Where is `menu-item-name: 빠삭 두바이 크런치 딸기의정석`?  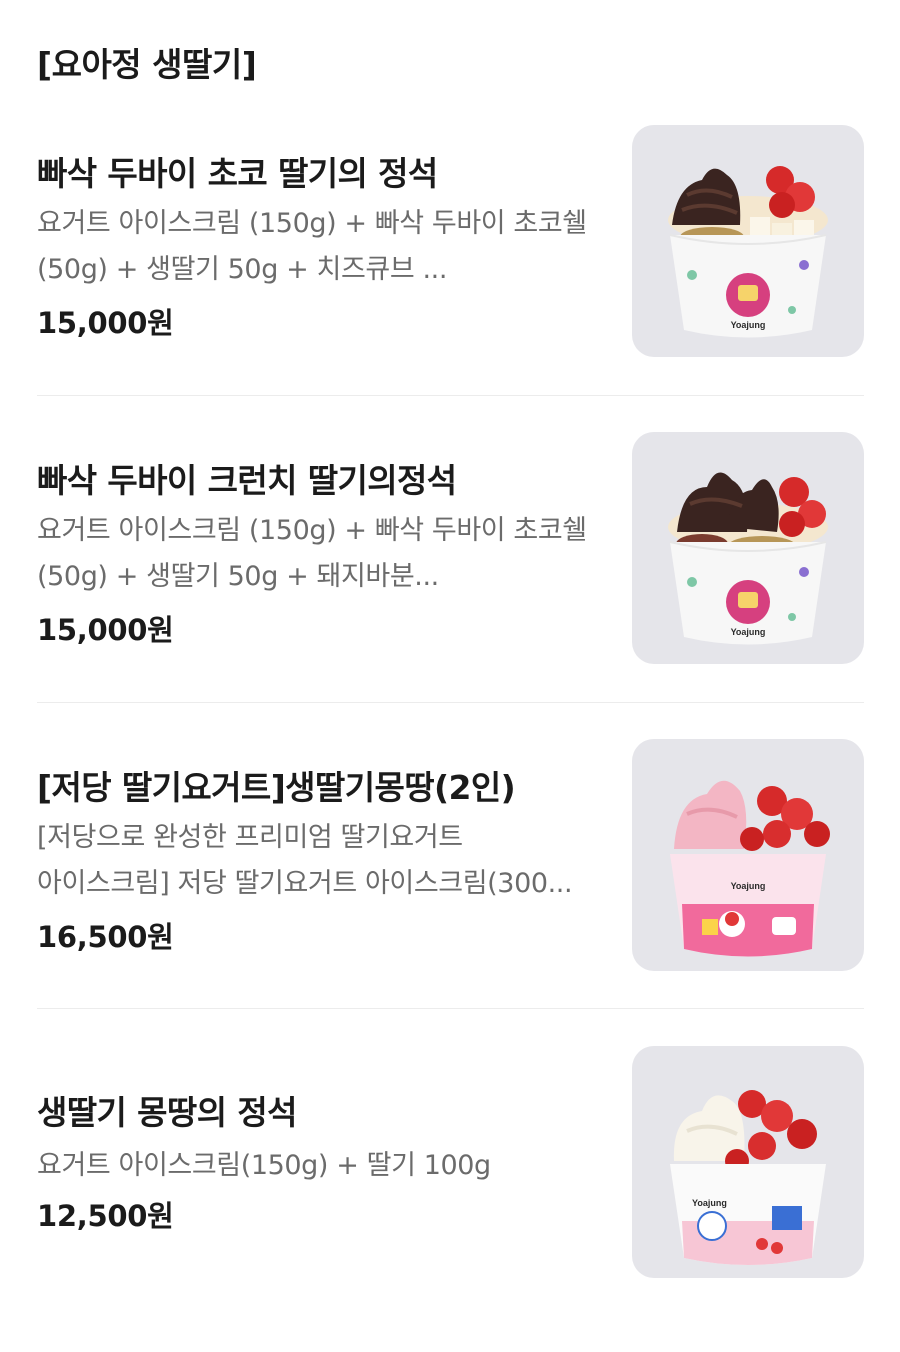 menu-item-name: 빠삭 두바이 크런치 딸기의정석 is located at coordinates (247, 480).